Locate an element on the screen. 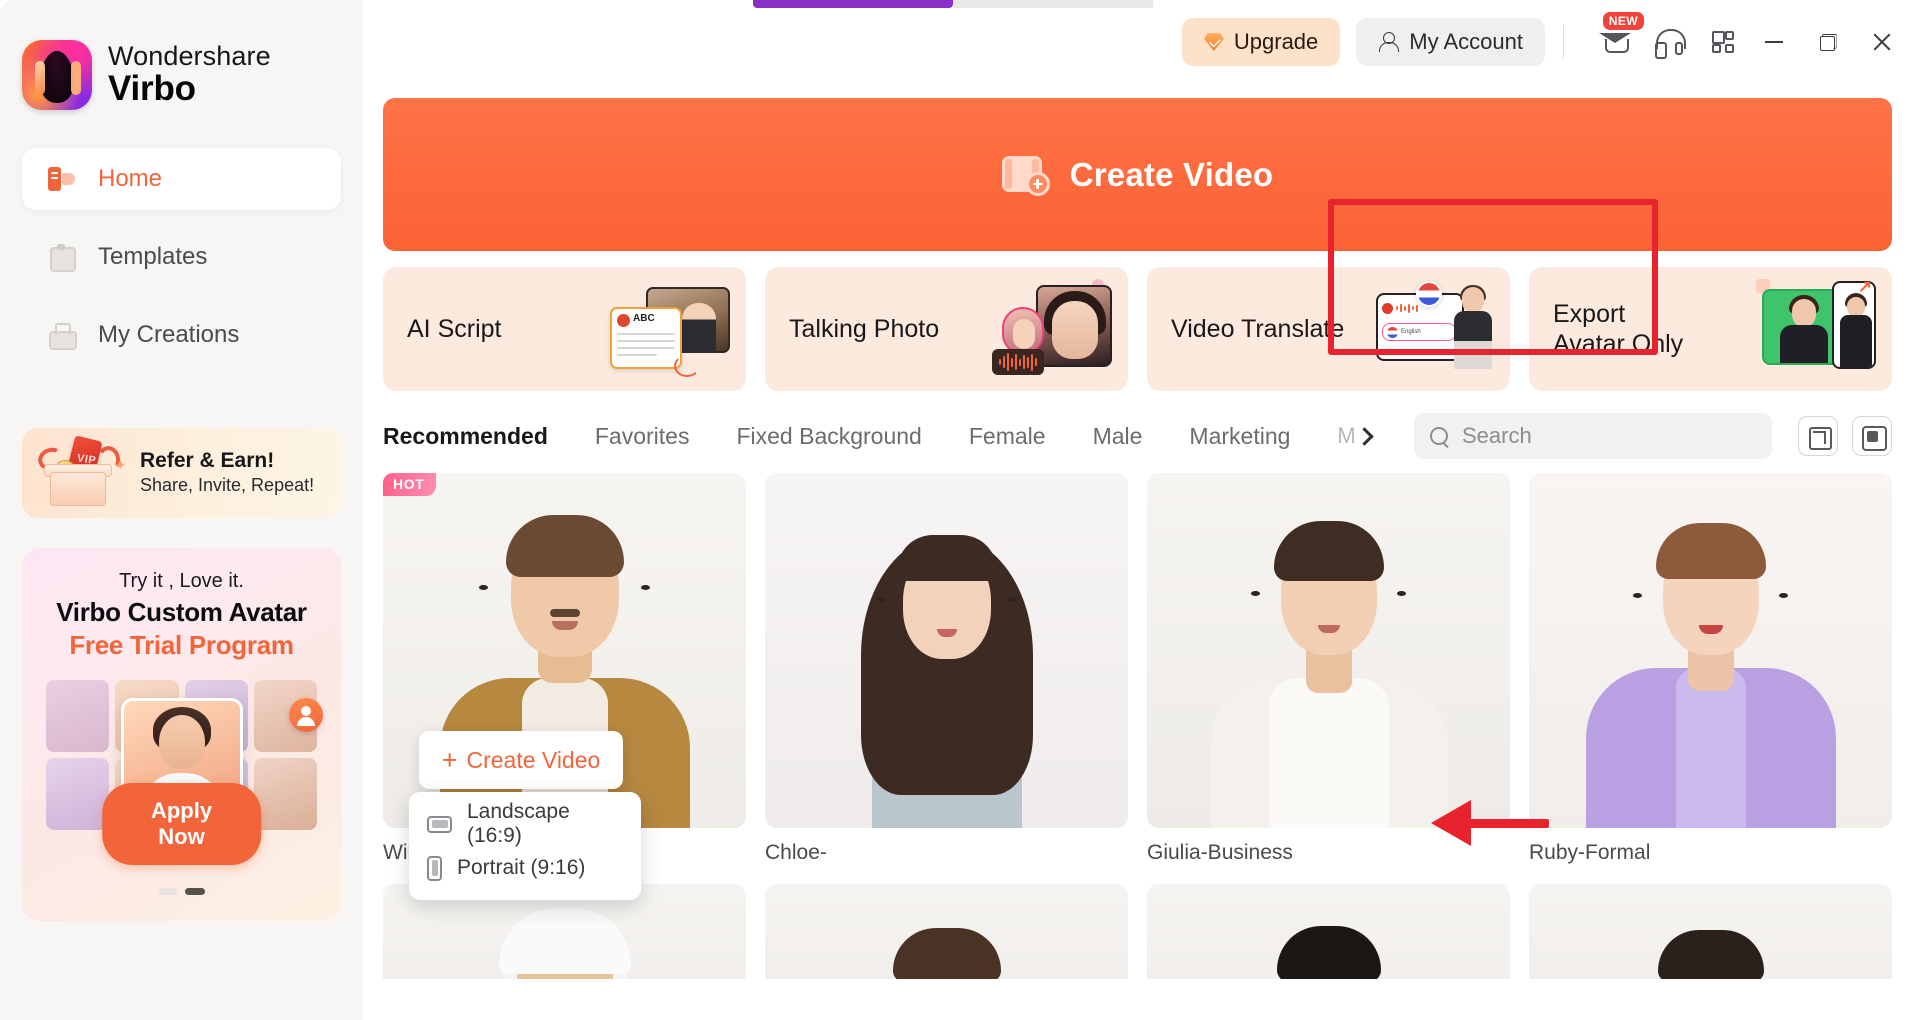 The image size is (1920, 1020). create-video-banner-label: Create Video is located at coordinates (1171, 174).